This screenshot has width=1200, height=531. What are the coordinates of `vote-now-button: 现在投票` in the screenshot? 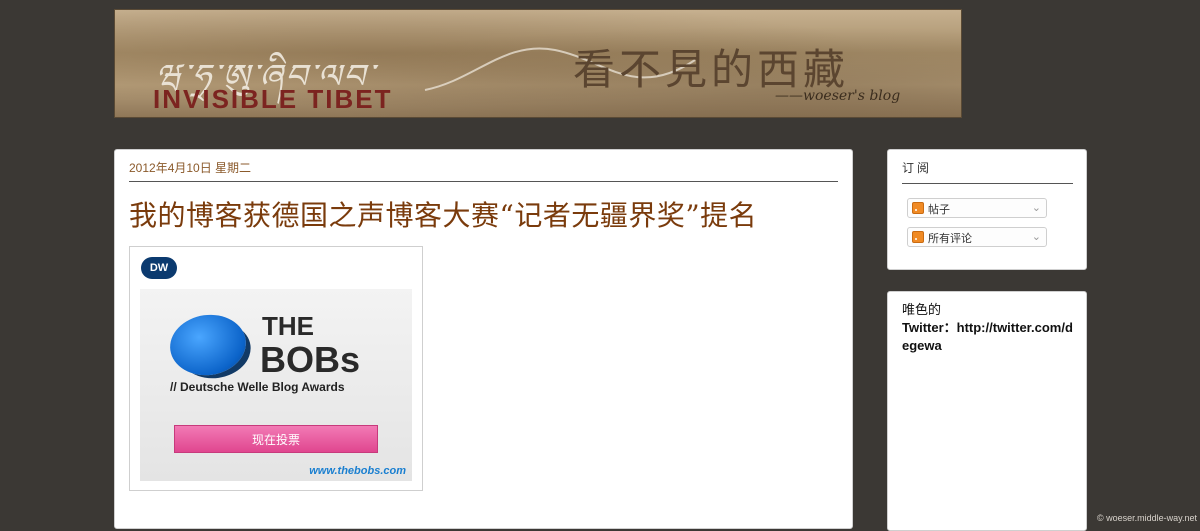 It's located at (276, 439).